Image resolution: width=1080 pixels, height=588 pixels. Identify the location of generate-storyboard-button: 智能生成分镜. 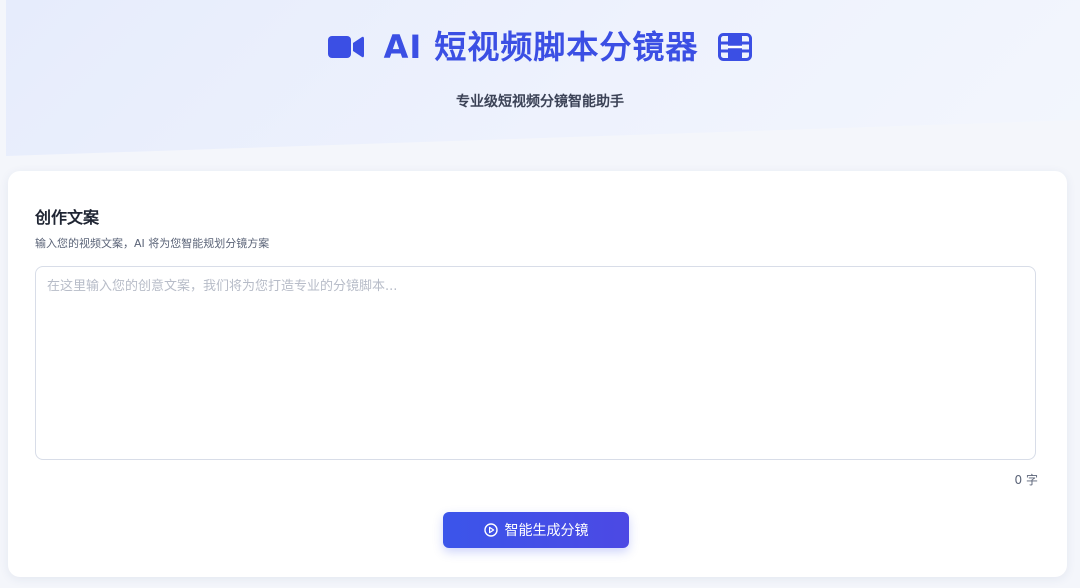
(536, 530).